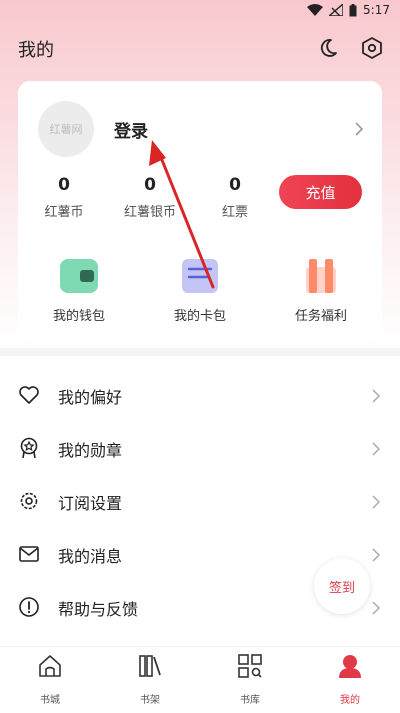 This screenshot has width=400, height=713. What do you see at coordinates (29, 448) in the screenshot?
I see `medal-icon` at bounding box center [29, 448].